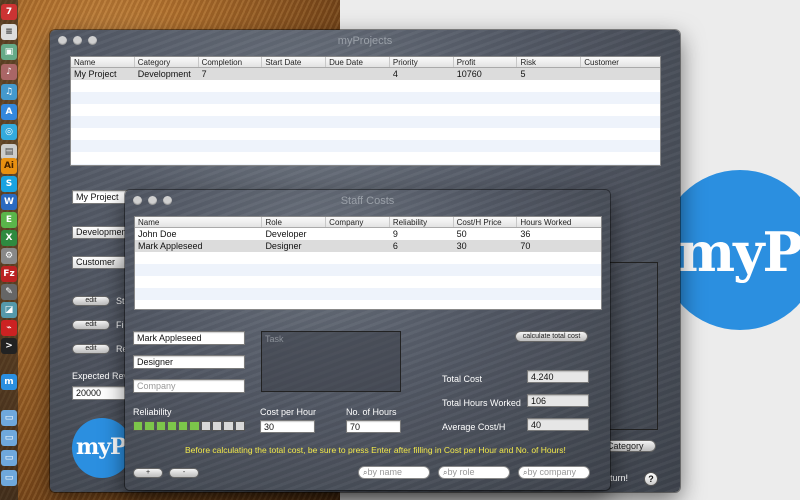 This screenshot has width=800, height=500. Describe the element at coordinates (167, 62) in the screenshot. I see `column-header: Category` at that location.